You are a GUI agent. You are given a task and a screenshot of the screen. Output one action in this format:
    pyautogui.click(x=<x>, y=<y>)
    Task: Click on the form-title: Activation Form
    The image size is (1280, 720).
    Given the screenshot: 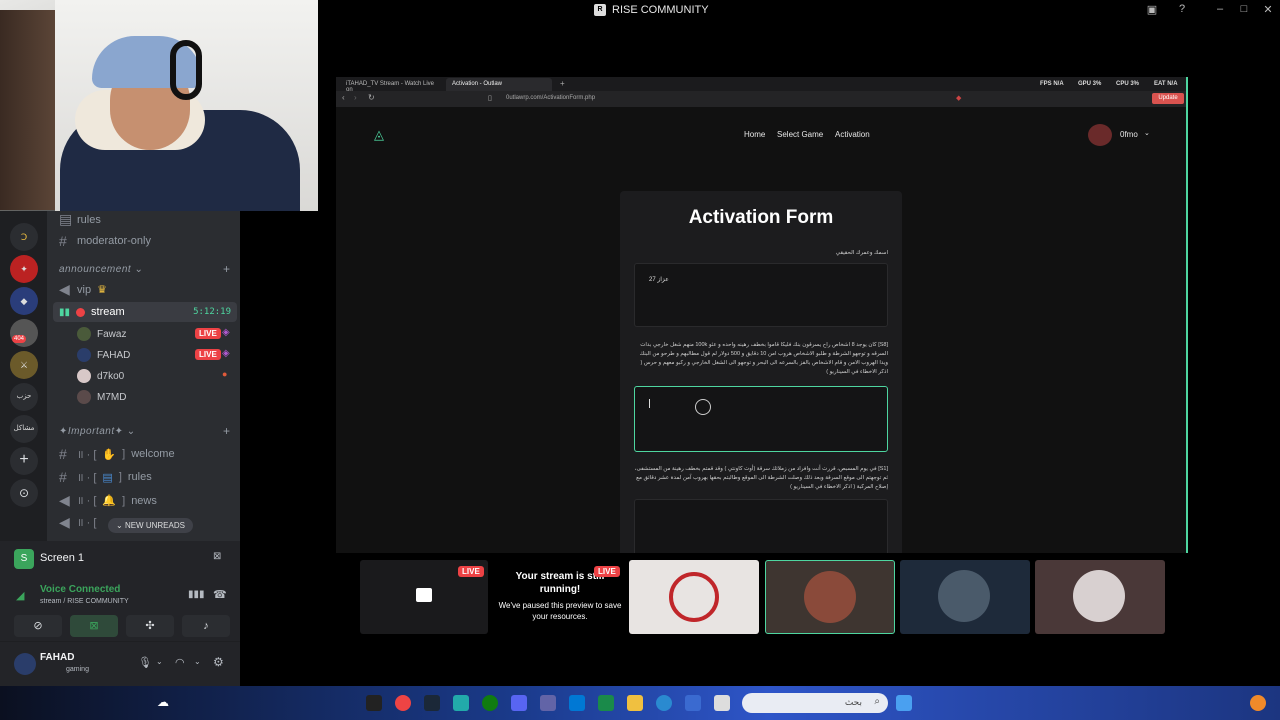 What is the action you would take?
    pyautogui.click(x=761, y=217)
    